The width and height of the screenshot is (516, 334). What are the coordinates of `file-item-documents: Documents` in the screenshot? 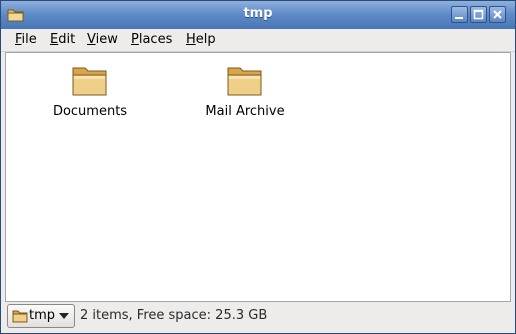 It's located at (90, 89).